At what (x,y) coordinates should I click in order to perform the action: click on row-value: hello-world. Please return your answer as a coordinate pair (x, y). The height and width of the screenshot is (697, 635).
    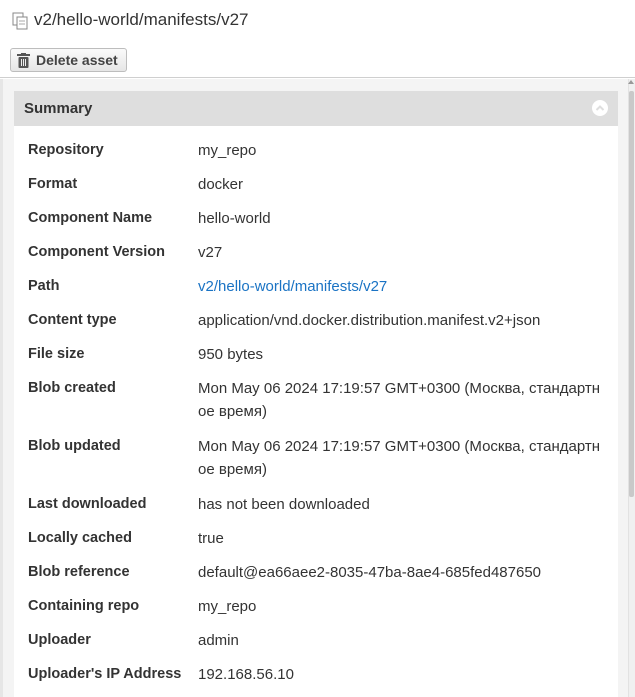
    Looking at the image, I should click on (234, 218).